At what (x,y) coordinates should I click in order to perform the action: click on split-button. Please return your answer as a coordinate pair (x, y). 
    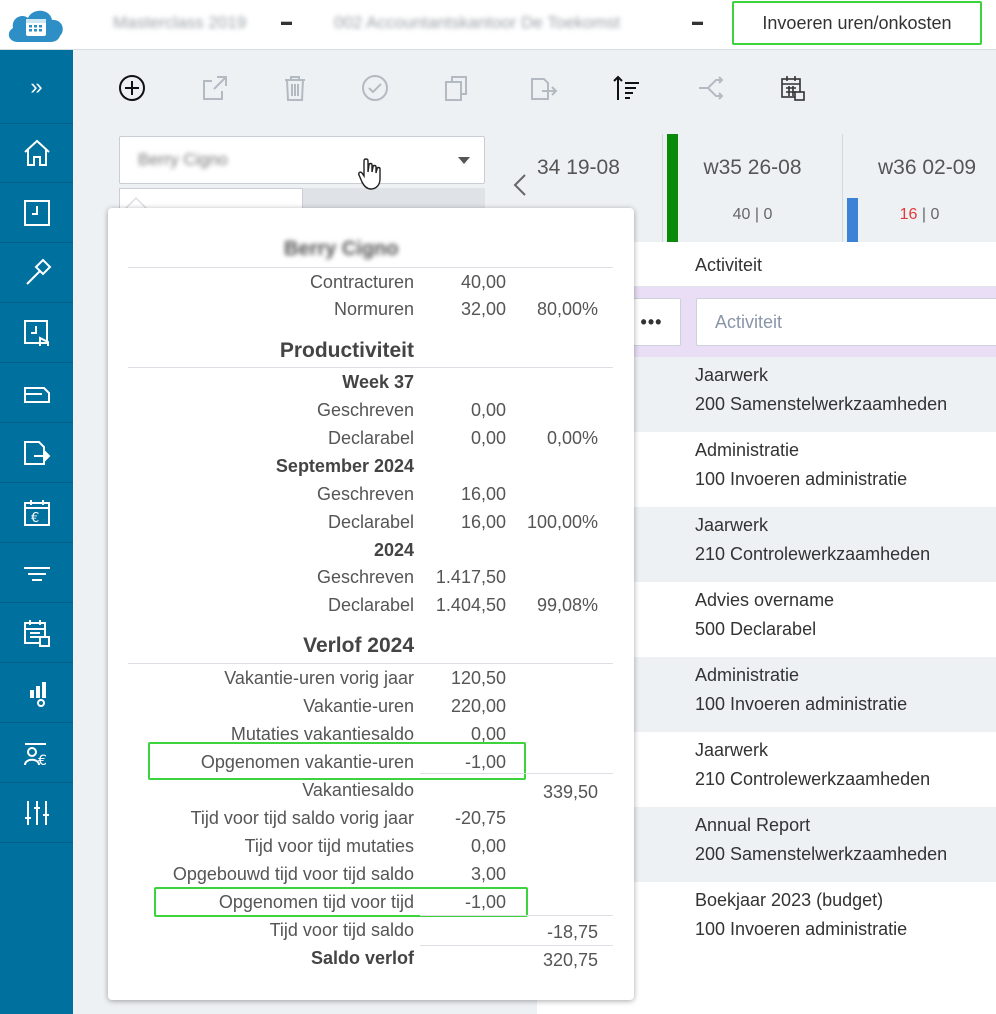
    Looking at the image, I should click on (711, 88).